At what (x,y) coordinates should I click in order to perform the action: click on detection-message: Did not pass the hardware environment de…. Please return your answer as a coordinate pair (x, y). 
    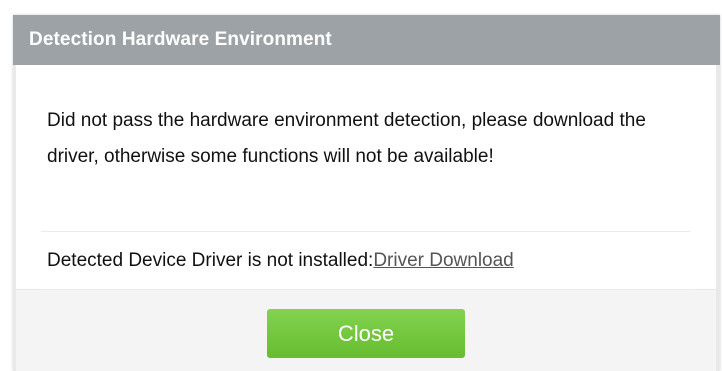
    Looking at the image, I should click on (346, 138).